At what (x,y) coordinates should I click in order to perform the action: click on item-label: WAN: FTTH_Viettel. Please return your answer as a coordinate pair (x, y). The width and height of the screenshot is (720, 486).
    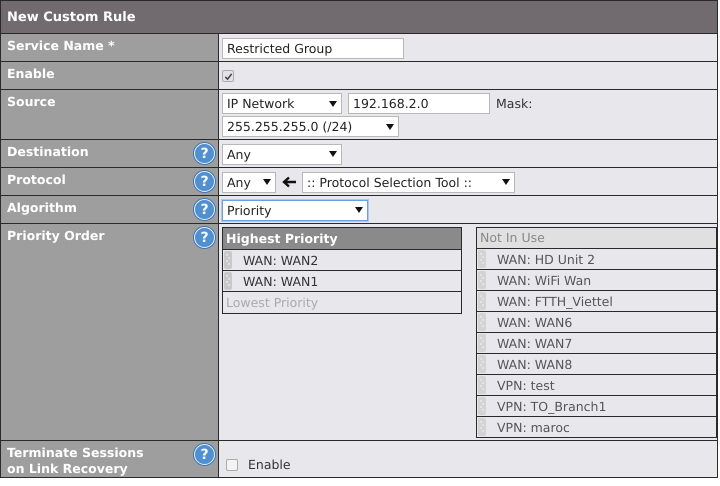
    Looking at the image, I should click on (555, 301).